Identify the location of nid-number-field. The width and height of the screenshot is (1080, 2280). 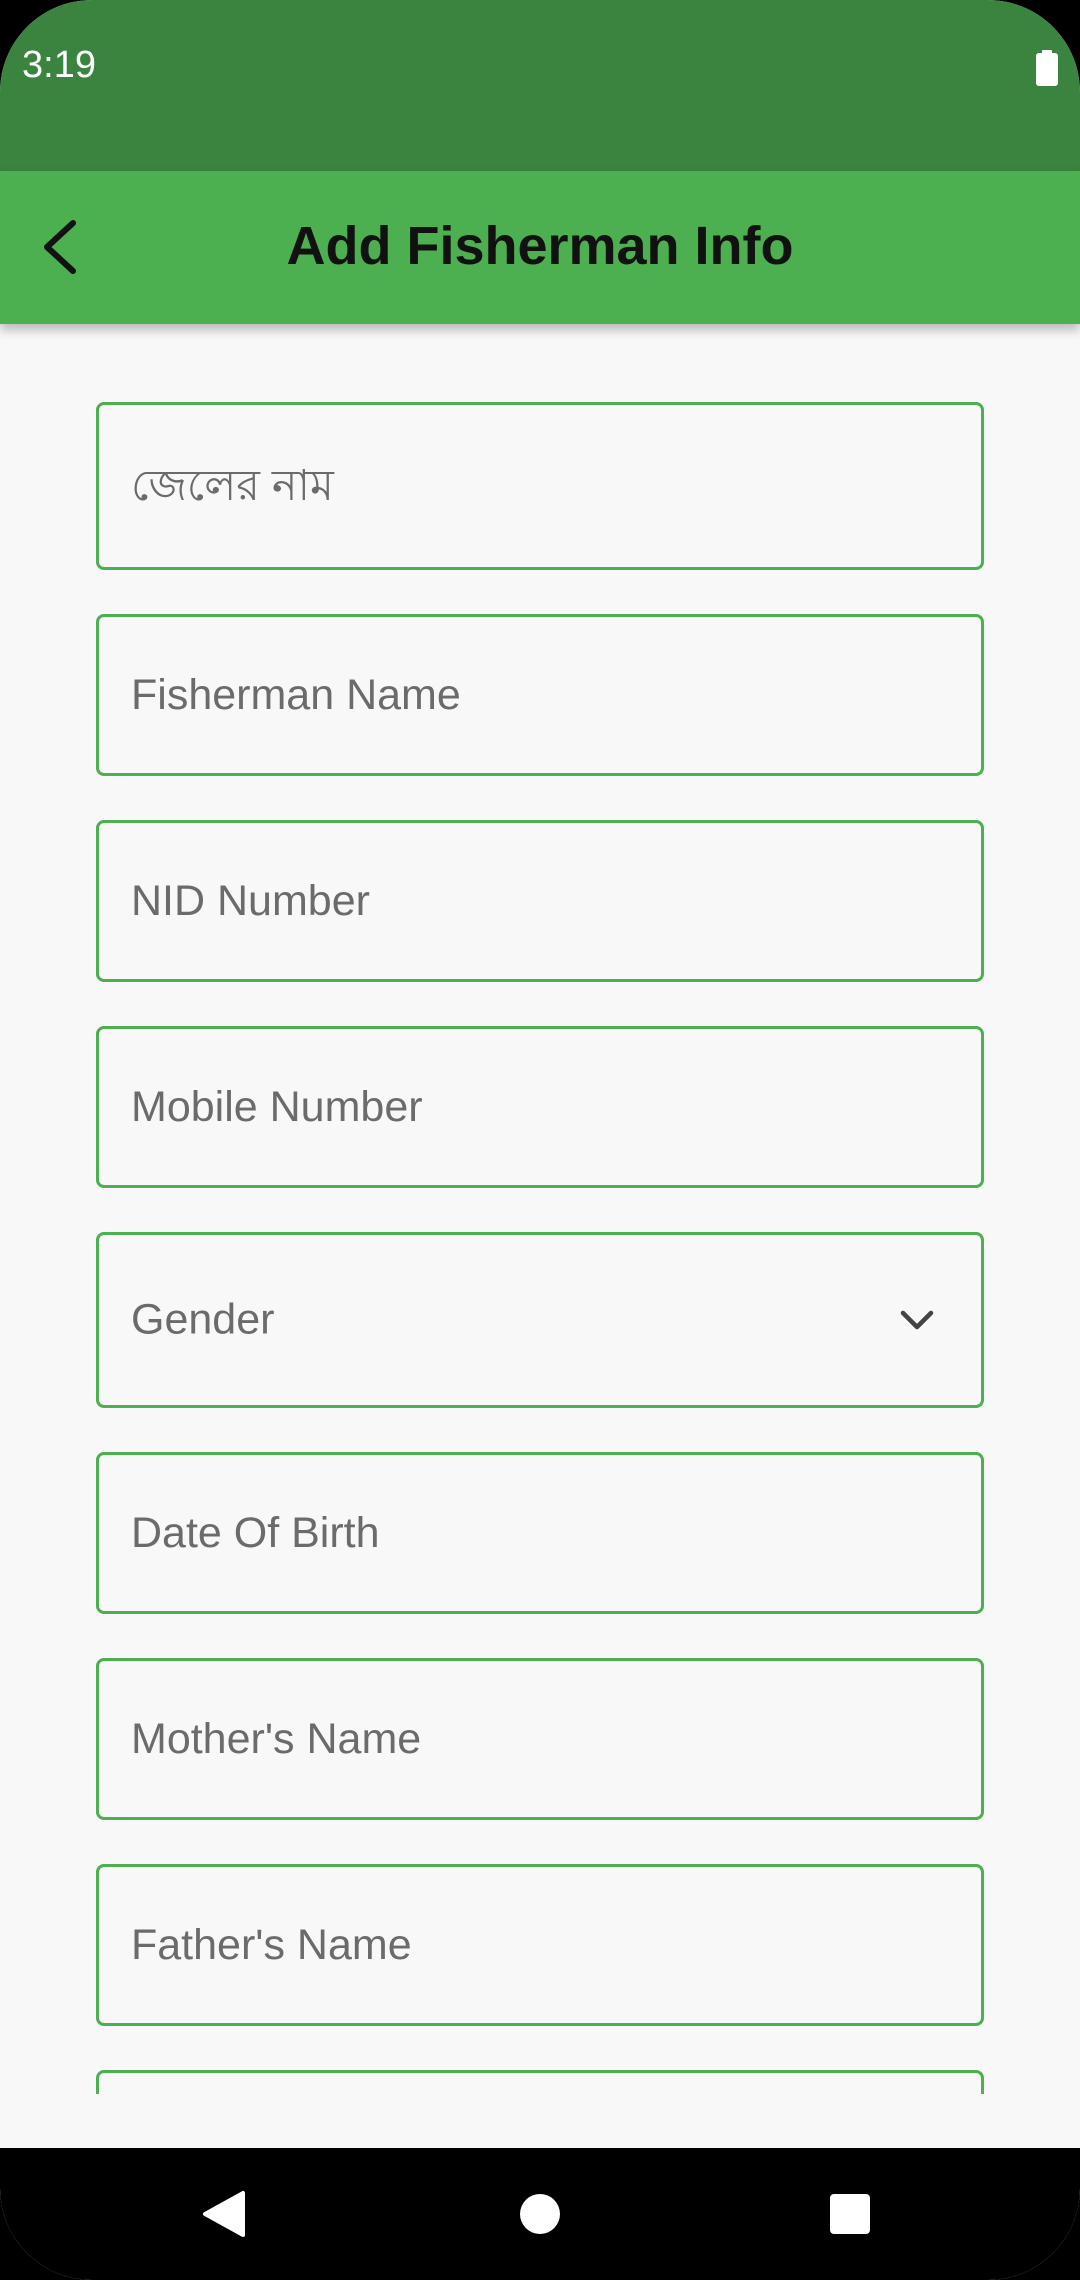
(540, 901).